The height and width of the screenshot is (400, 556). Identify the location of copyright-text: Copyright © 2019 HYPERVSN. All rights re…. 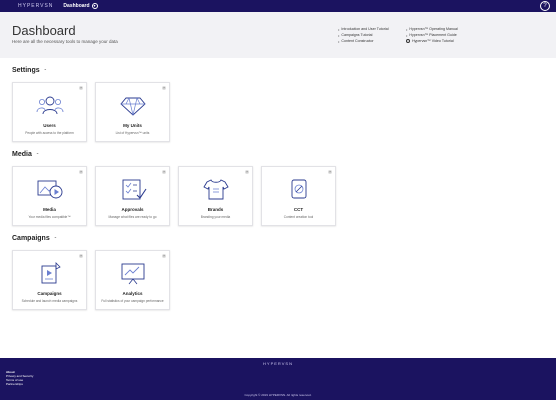
(278, 395).